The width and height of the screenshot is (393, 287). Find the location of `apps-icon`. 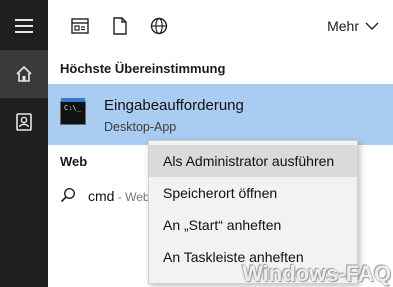

apps-icon is located at coordinates (80, 26).